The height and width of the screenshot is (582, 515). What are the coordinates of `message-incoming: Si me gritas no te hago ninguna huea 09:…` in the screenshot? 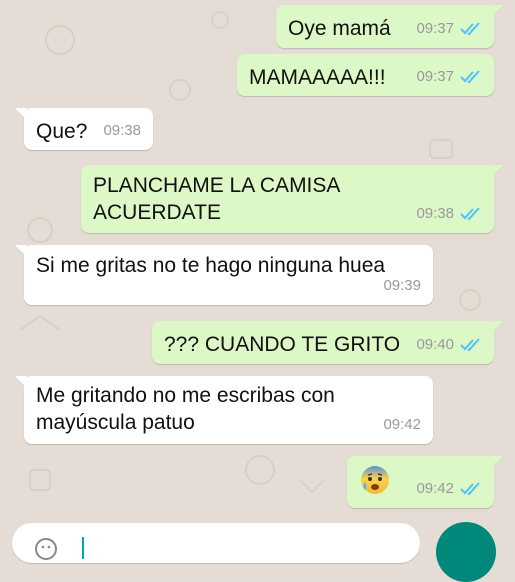 It's located at (224, 275).